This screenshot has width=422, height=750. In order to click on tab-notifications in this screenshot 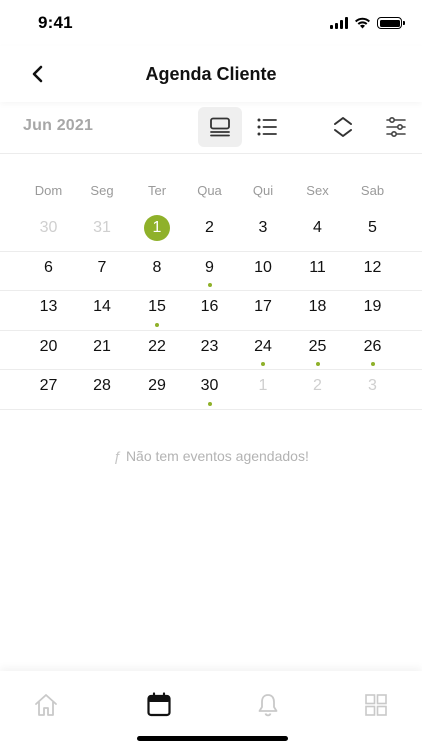, I will do `click(268, 705)`.